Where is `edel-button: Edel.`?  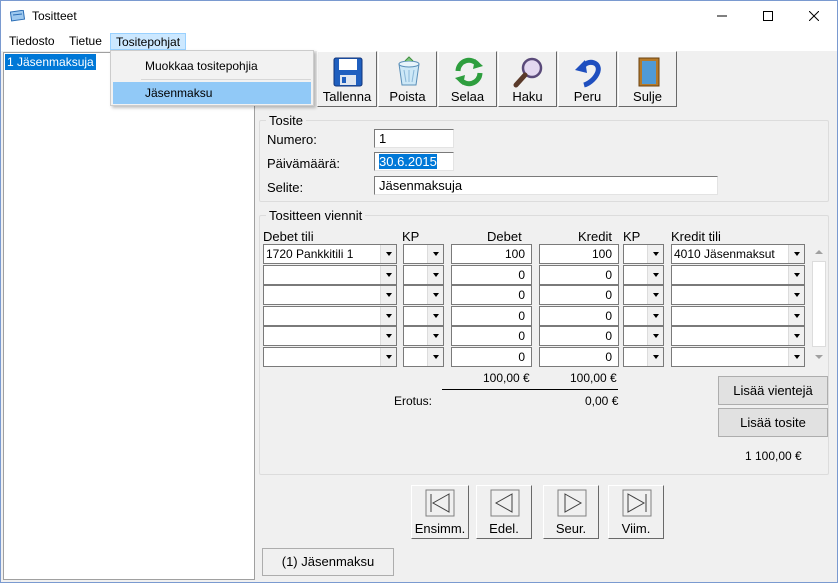
edel-button: Edel. is located at coordinates (504, 512).